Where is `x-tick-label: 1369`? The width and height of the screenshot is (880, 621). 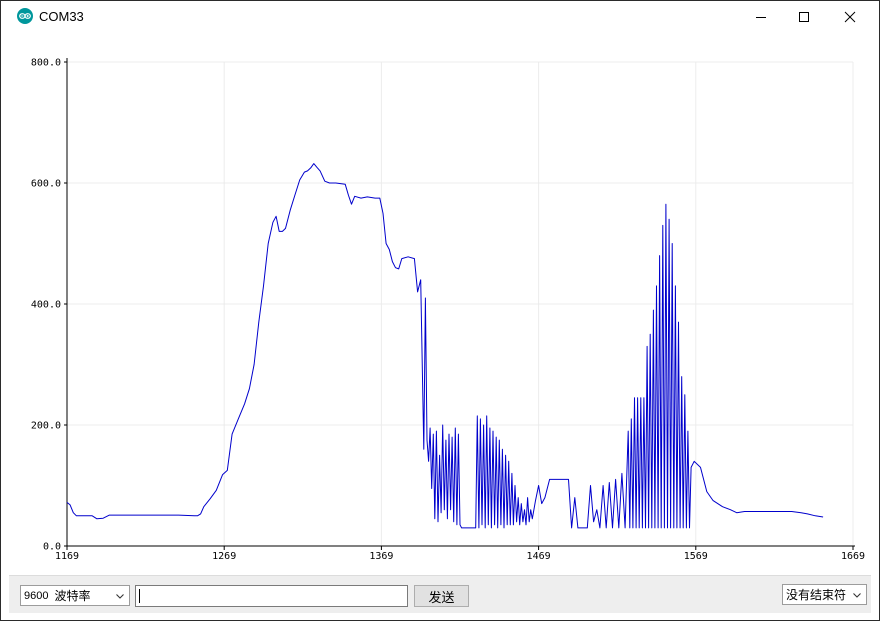
x-tick-label: 1369 is located at coordinates (381, 556).